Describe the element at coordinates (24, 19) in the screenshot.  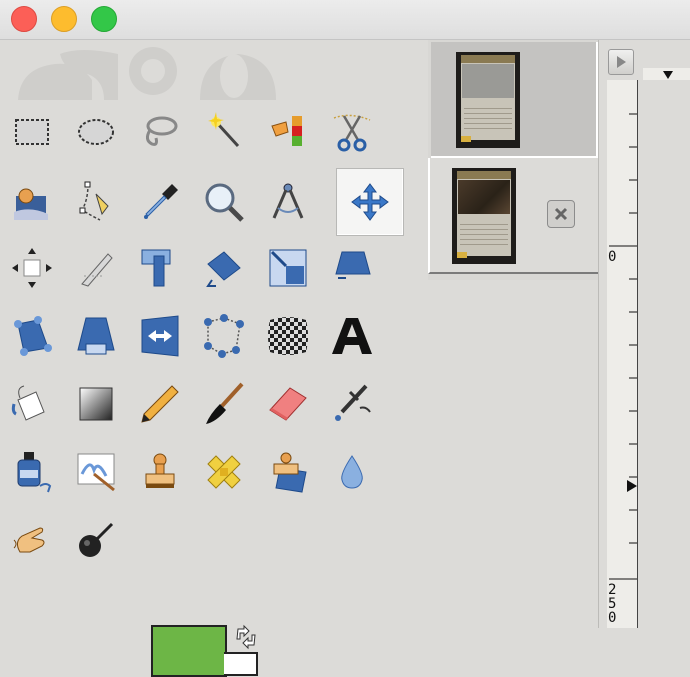
I see `close-window-button` at that location.